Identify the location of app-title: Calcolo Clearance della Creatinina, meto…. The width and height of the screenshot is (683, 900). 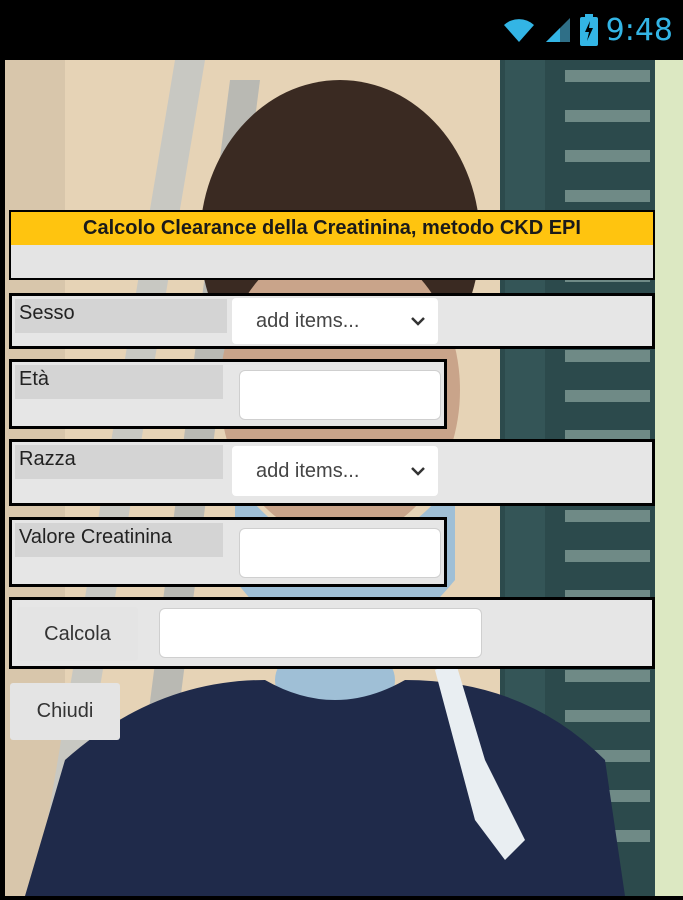
(332, 228).